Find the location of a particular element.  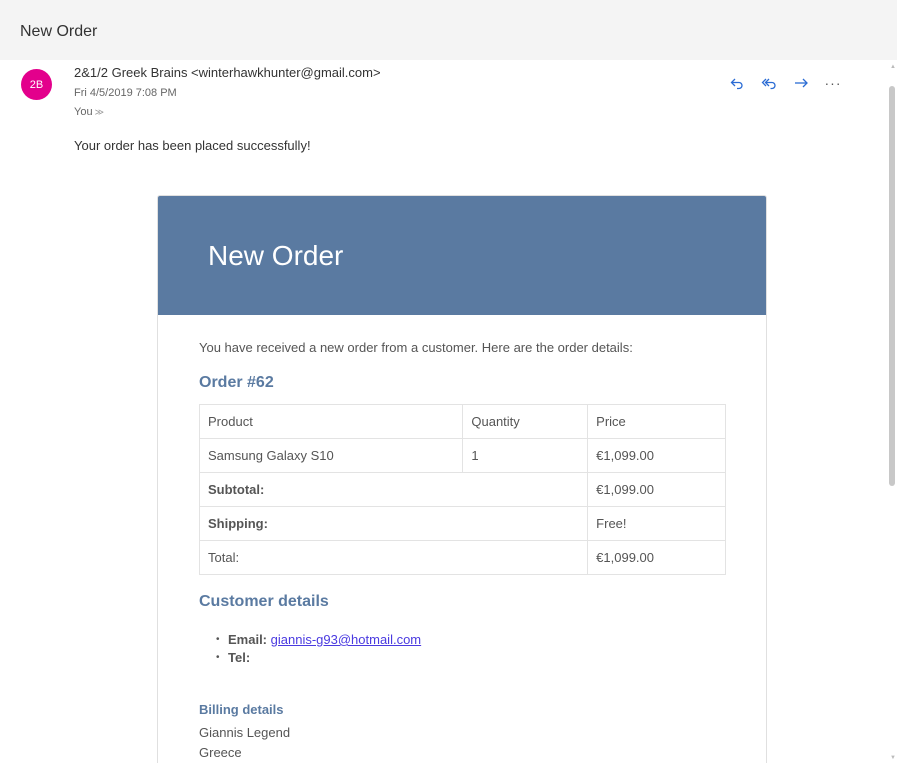

customer-email-link: giannis-g93@hotmail.com is located at coordinates (346, 639).